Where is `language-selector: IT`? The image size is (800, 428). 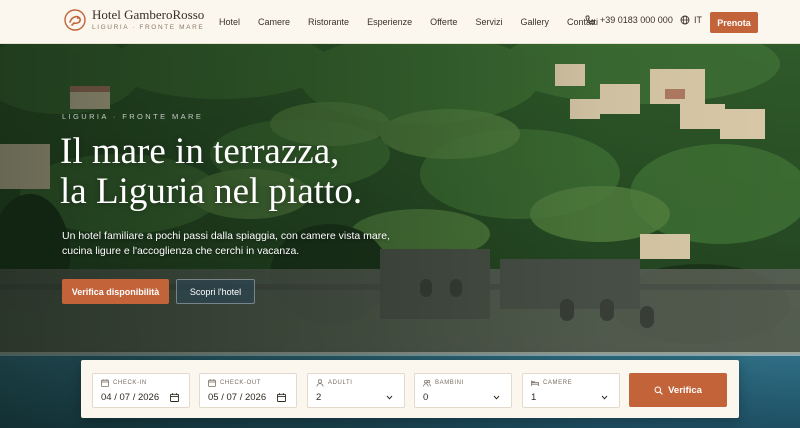
language-selector: IT is located at coordinates (691, 20).